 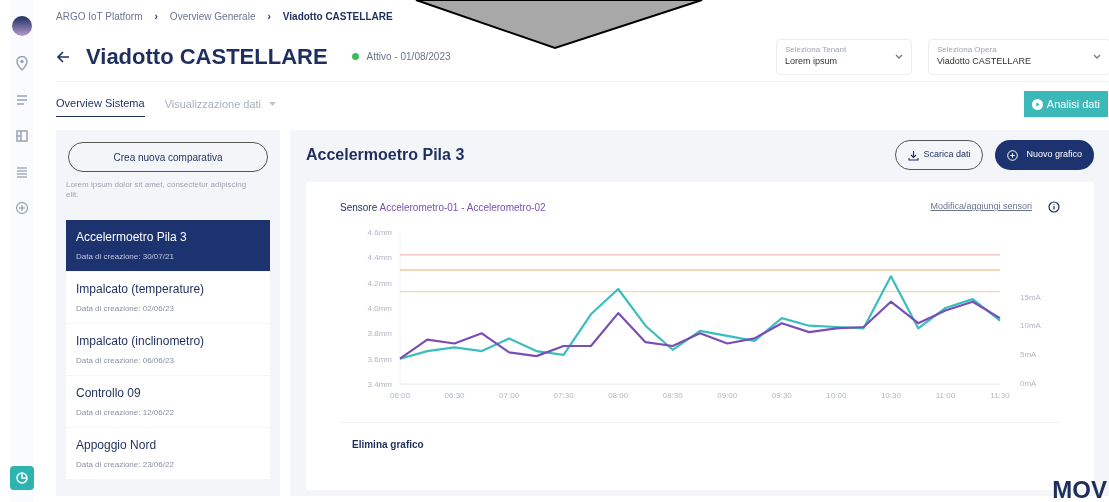 What do you see at coordinates (836, 395) in the screenshot?
I see `x-tick-label: 10:00` at bounding box center [836, 395].